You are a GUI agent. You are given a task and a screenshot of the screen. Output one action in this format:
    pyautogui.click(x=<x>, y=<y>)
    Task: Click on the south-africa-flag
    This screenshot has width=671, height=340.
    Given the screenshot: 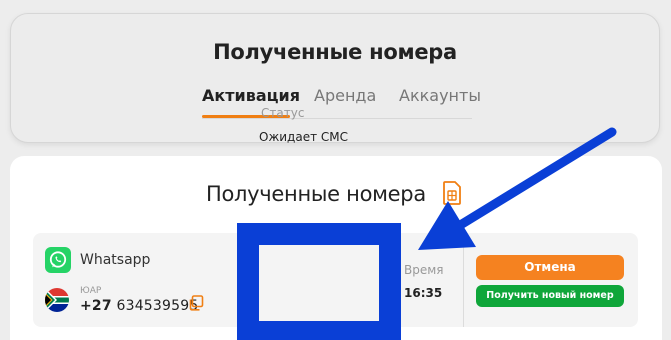 What is the action you would take?
    pyautogui.click(x=57, y=300)
    